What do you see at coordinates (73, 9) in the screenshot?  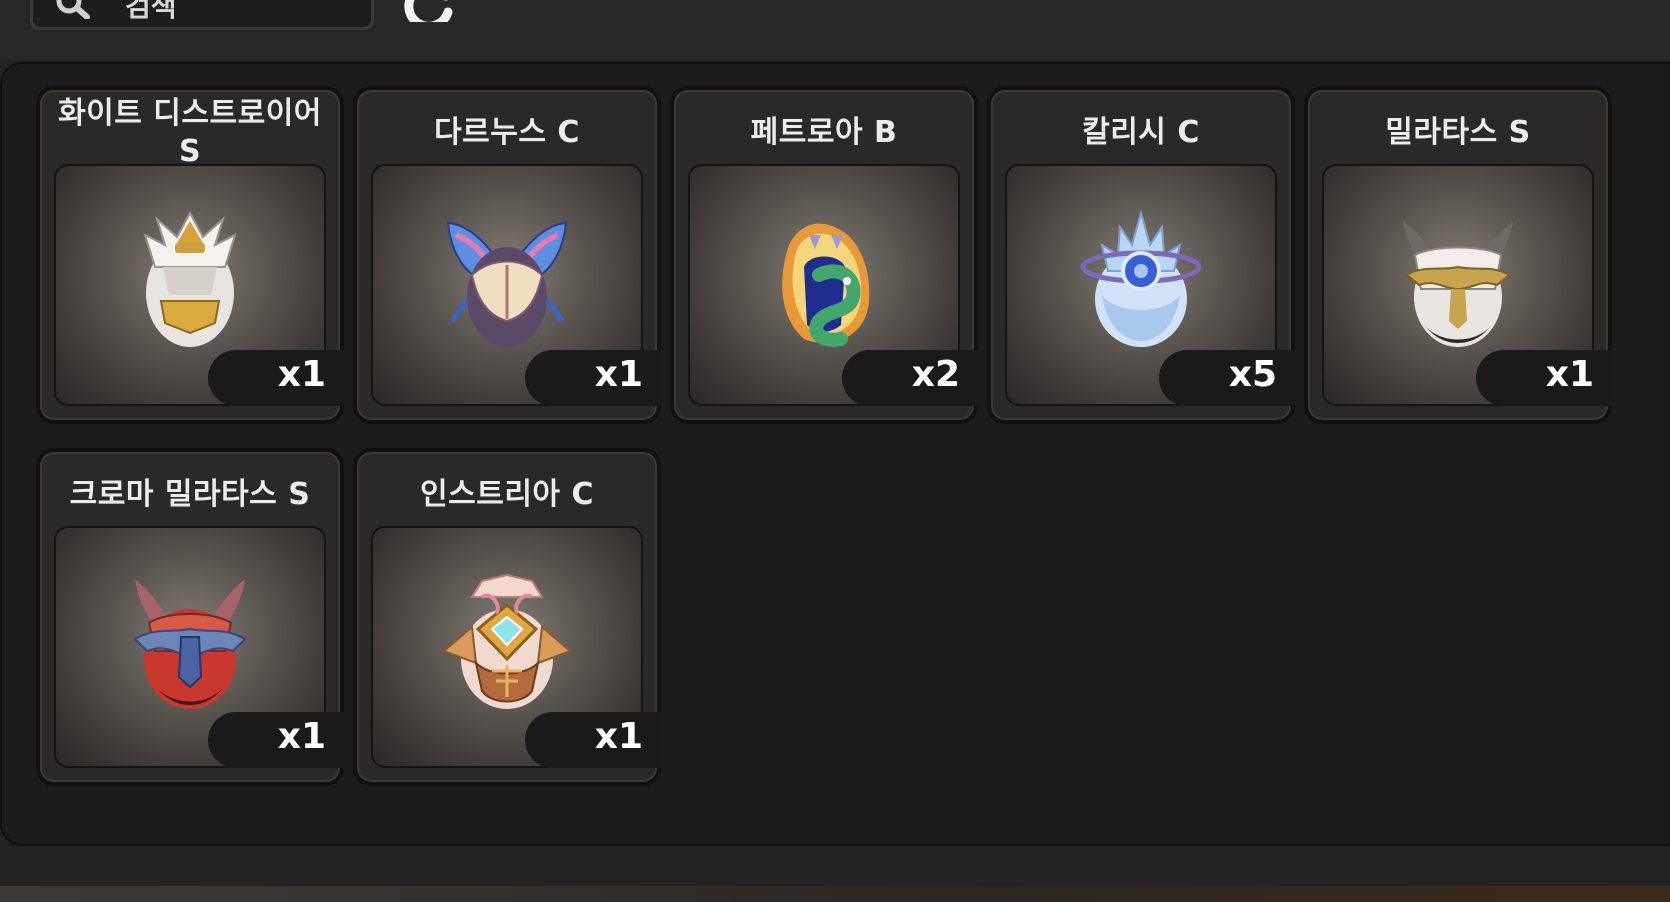 I see `search-icon` at bounding box center [73, 9].